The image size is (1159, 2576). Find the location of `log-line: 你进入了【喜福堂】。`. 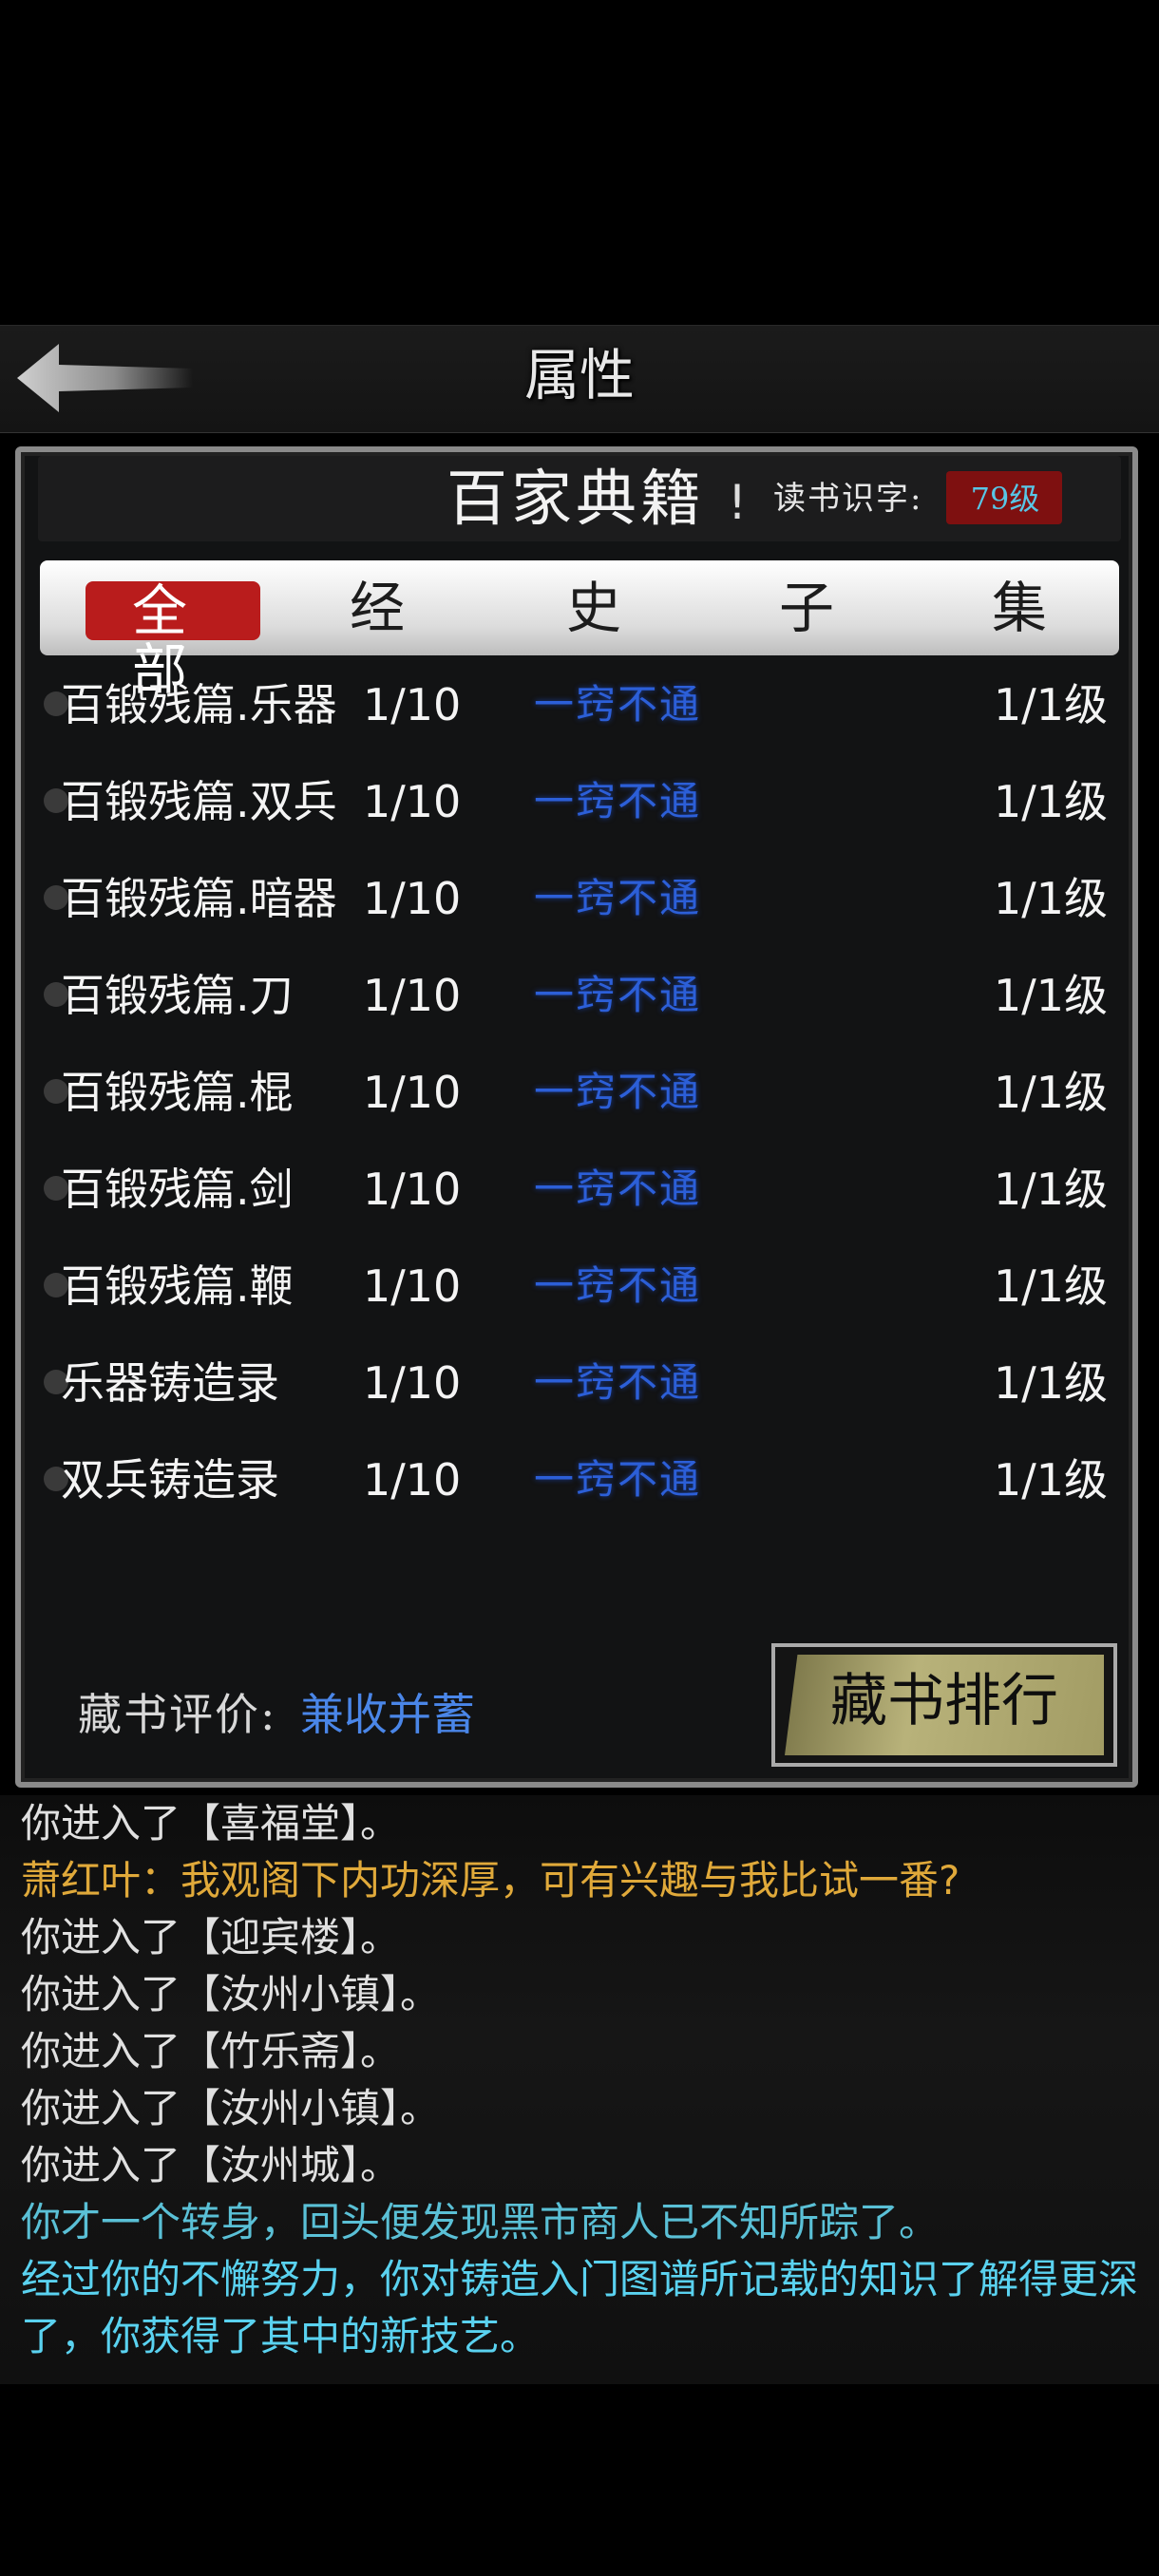

log-line: 你进入了【喜福堂】。 is located at coordinates (211, 1823).